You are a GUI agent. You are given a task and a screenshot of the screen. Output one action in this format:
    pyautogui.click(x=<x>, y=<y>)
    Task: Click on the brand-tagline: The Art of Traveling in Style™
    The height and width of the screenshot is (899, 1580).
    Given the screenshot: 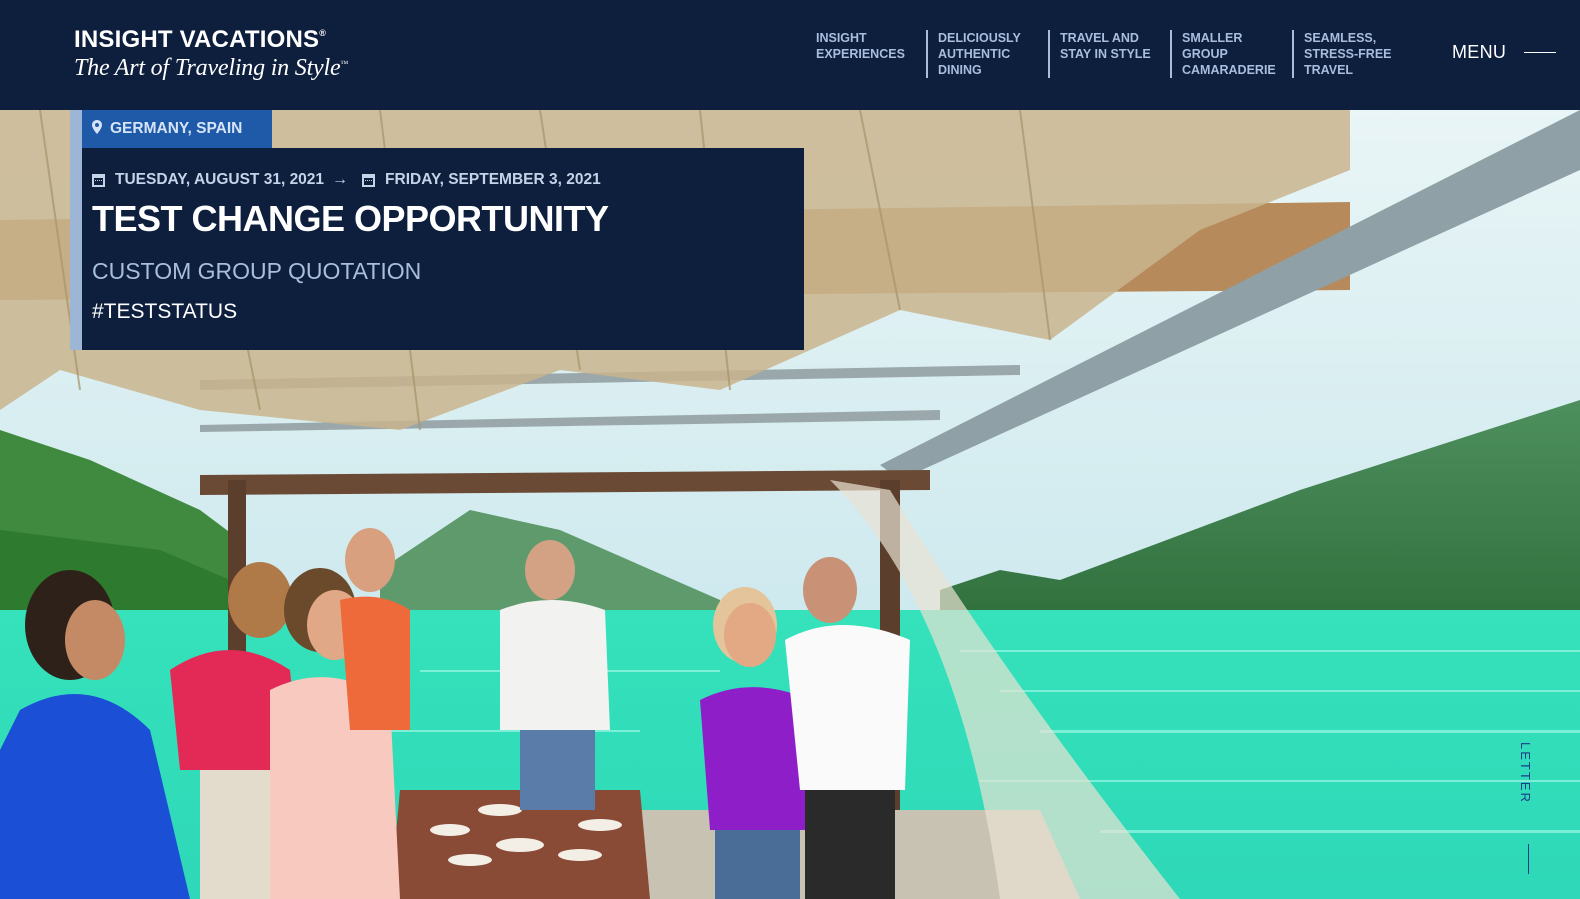 What is the action you would take?
    pyautogui.click(x=211, y=68)
    